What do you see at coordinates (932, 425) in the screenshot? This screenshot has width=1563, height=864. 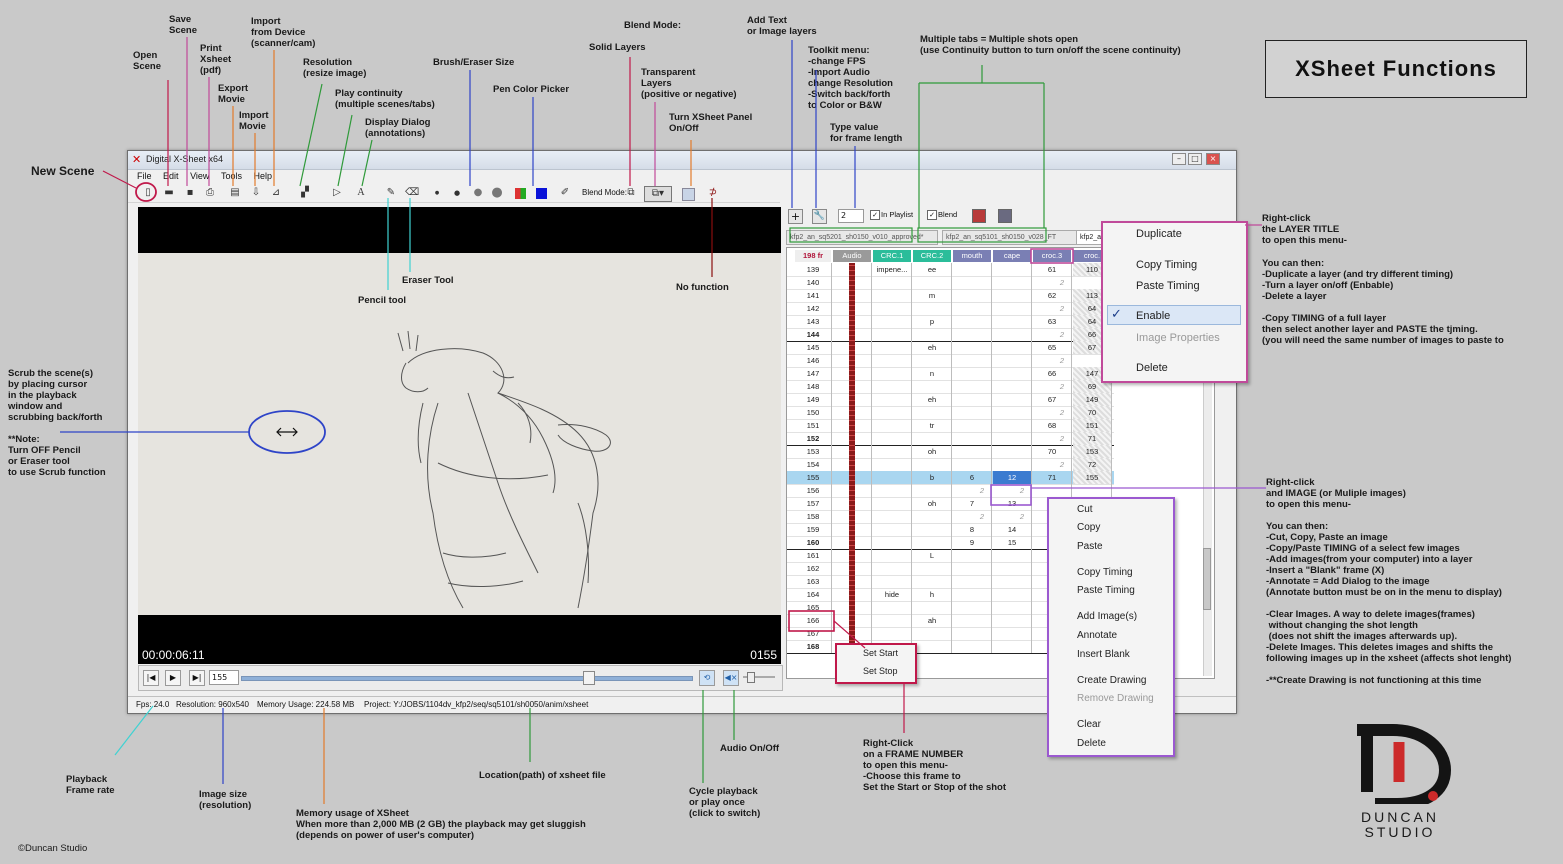 I see `image-cell-crc2: tr` at bounding box center [932, 425].